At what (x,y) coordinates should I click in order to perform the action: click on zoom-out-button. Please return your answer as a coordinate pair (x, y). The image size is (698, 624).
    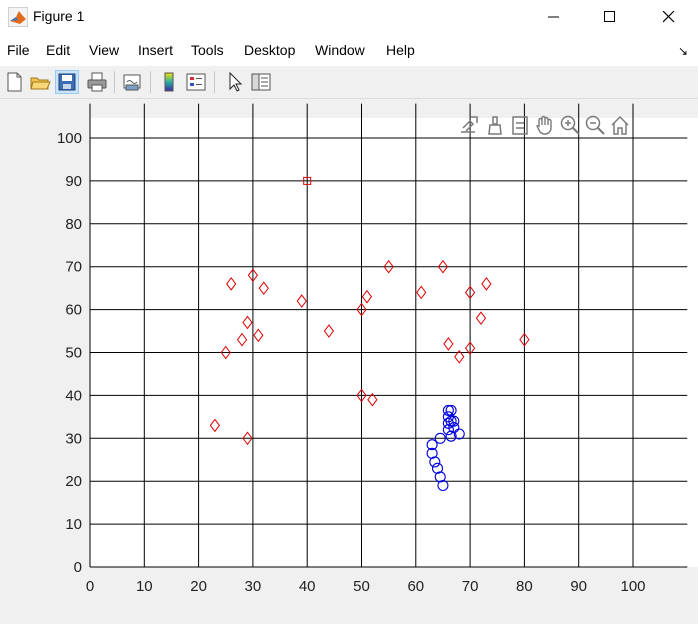
    Looking at the image, I should click on (595, 125).